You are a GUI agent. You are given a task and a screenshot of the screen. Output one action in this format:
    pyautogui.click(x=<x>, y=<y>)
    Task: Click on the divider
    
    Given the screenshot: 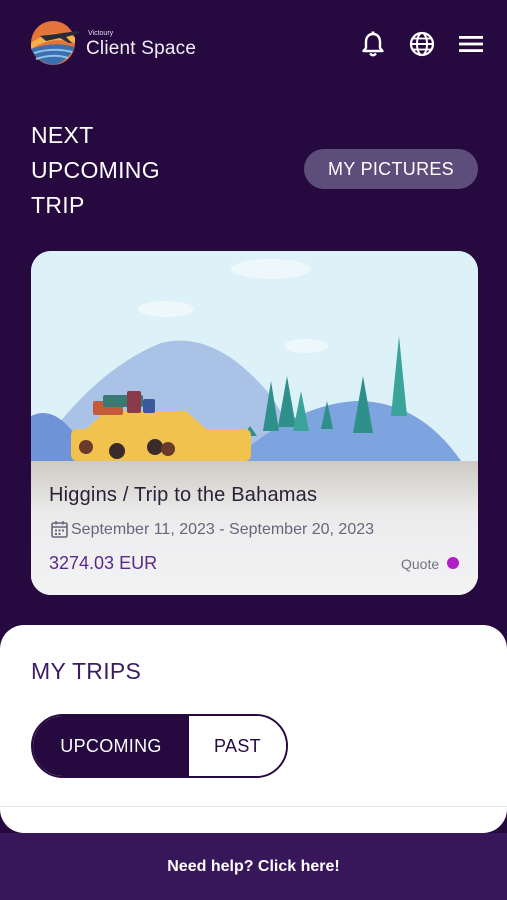 What is the action you would take?
    pyautogui.click(x=253, y=806)
    